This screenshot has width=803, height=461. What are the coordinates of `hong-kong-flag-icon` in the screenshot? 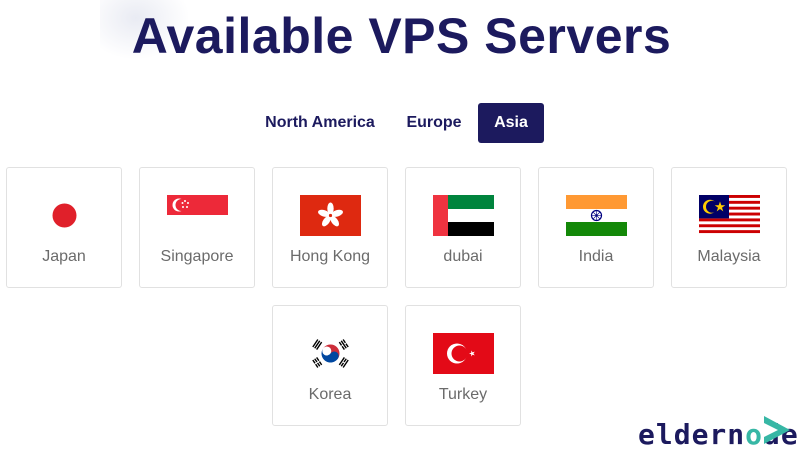 It's located at (330, 215).